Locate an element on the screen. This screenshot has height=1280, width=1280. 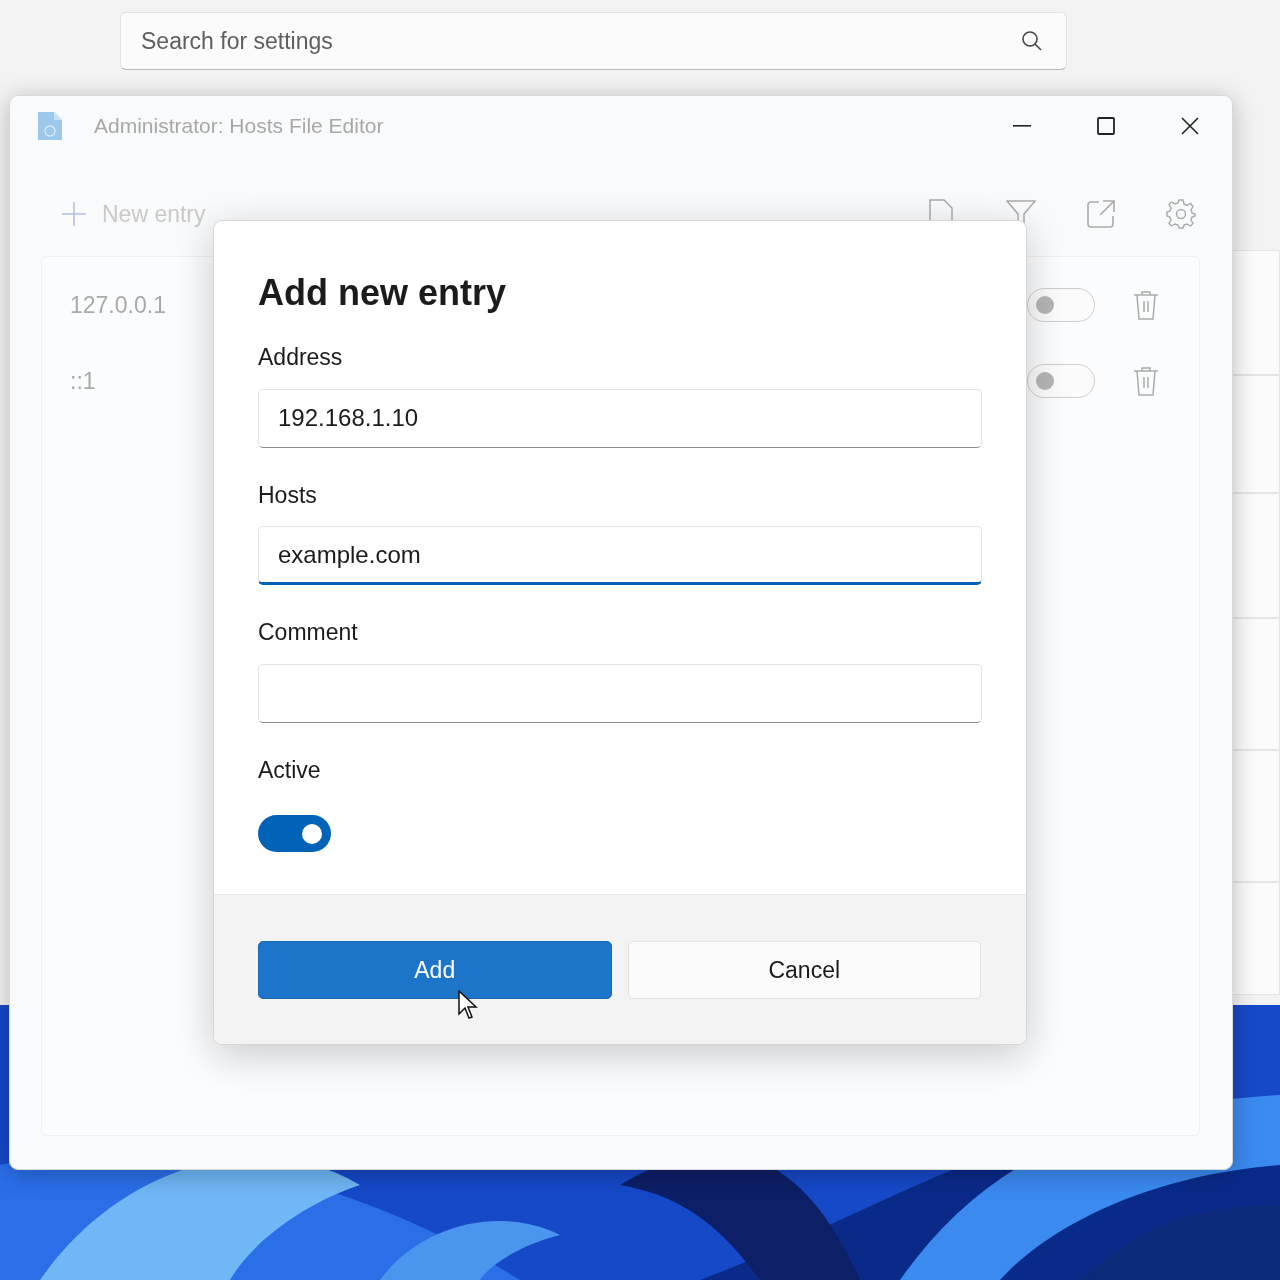
address-text: 127.0.0.1 is located at coordinates (118, 305).